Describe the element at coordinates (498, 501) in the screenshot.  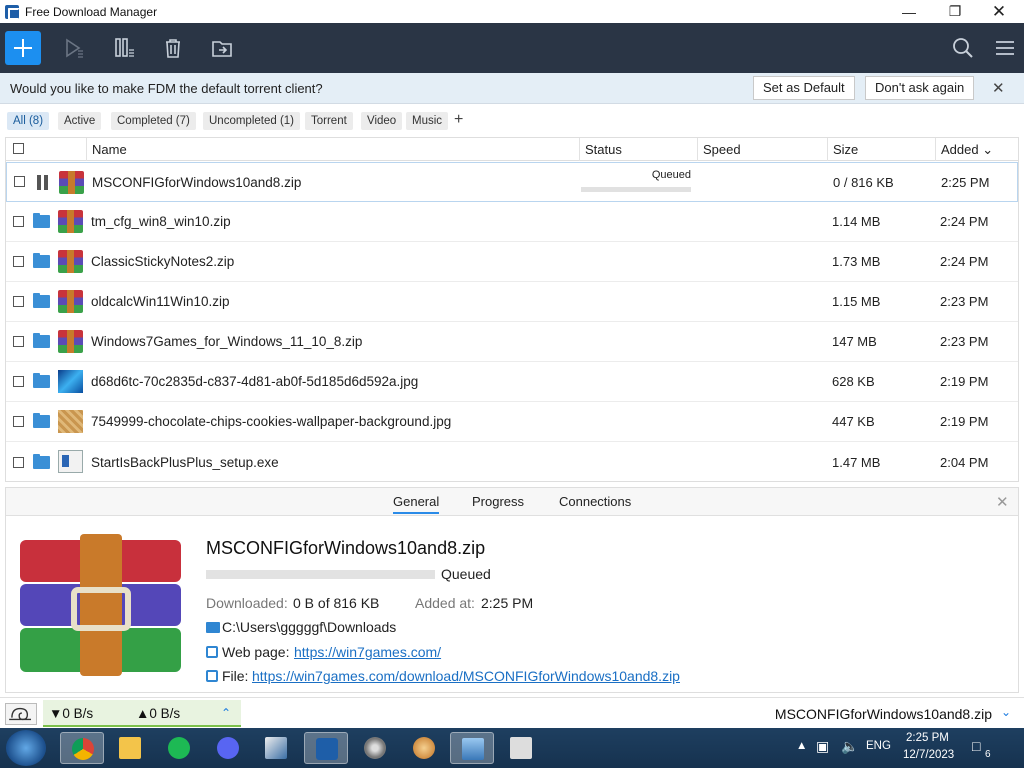
I see `tab-progress: Progress` at that location.